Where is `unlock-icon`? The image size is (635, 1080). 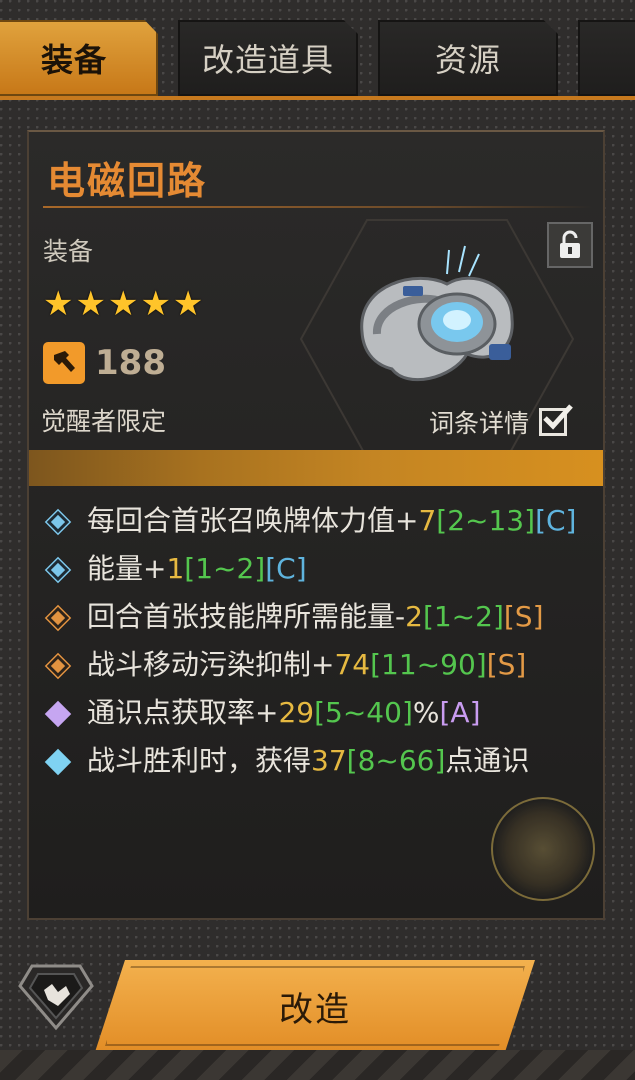 unlock-icon is located at coordinates (570, 244).